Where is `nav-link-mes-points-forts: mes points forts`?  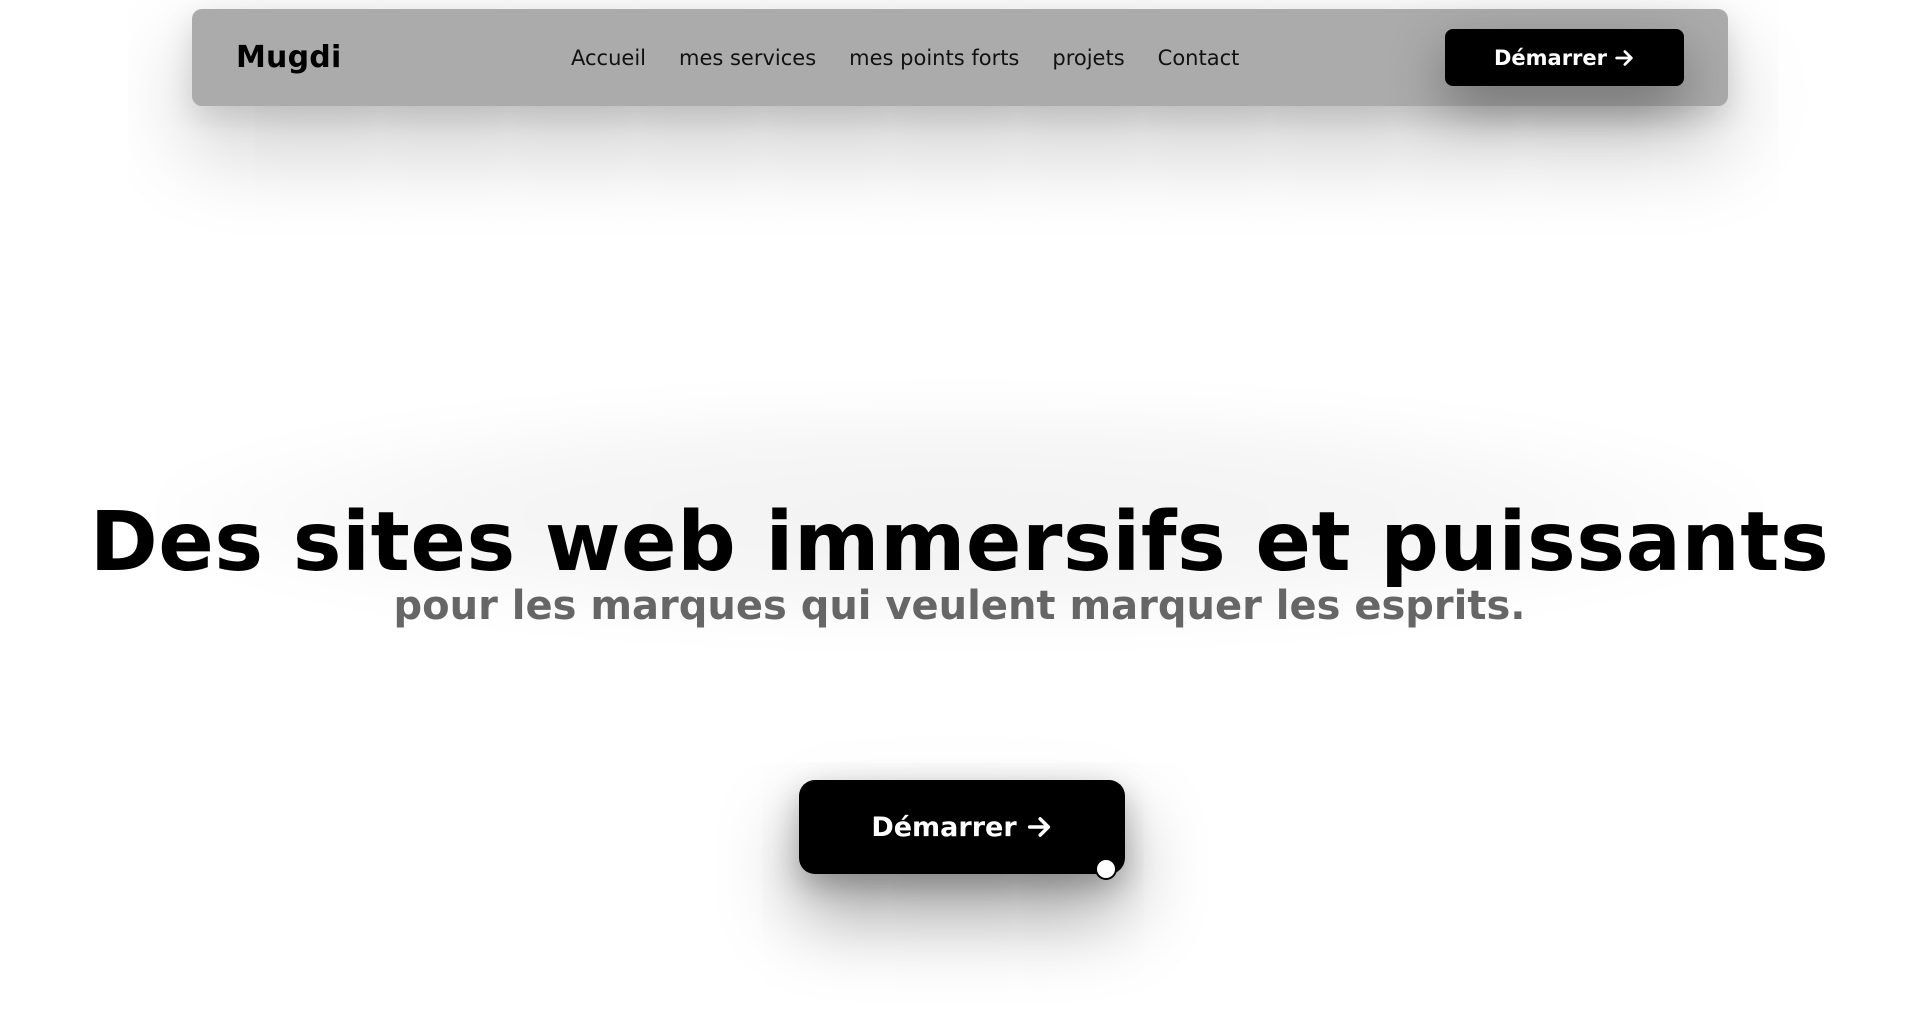 nav-link-mes-points-forts: mes points forts is located at coordinates (934, 58).